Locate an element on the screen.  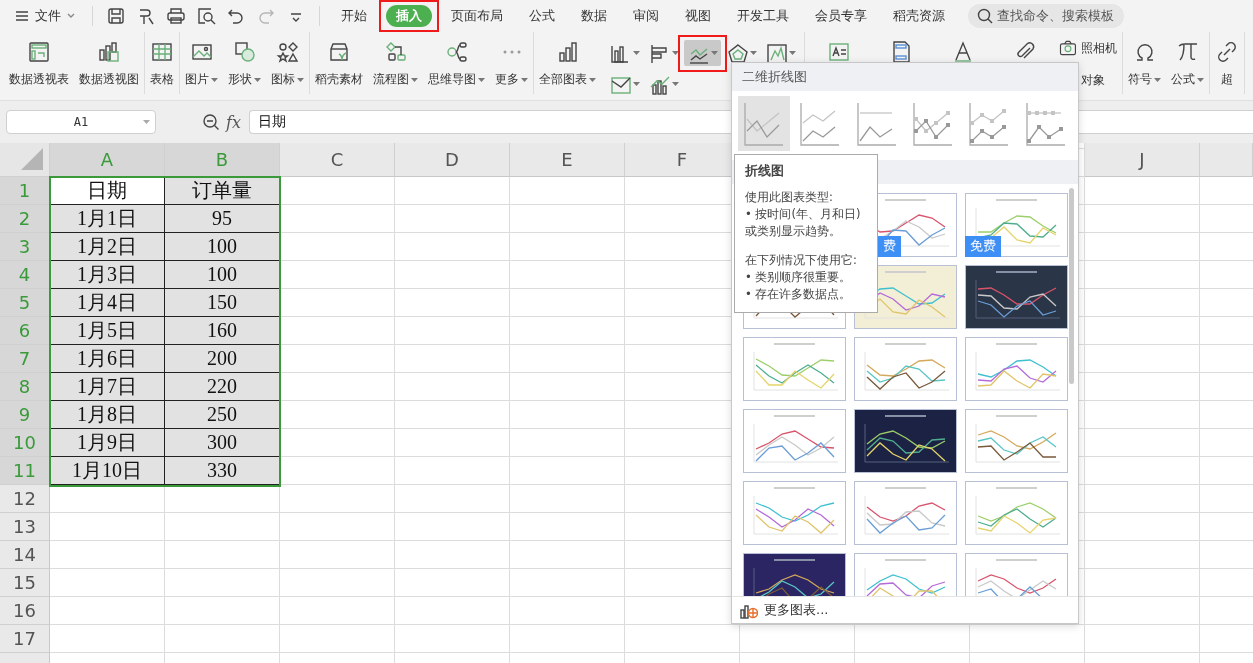
row-header: 16 is located at coordinates (25, 611).